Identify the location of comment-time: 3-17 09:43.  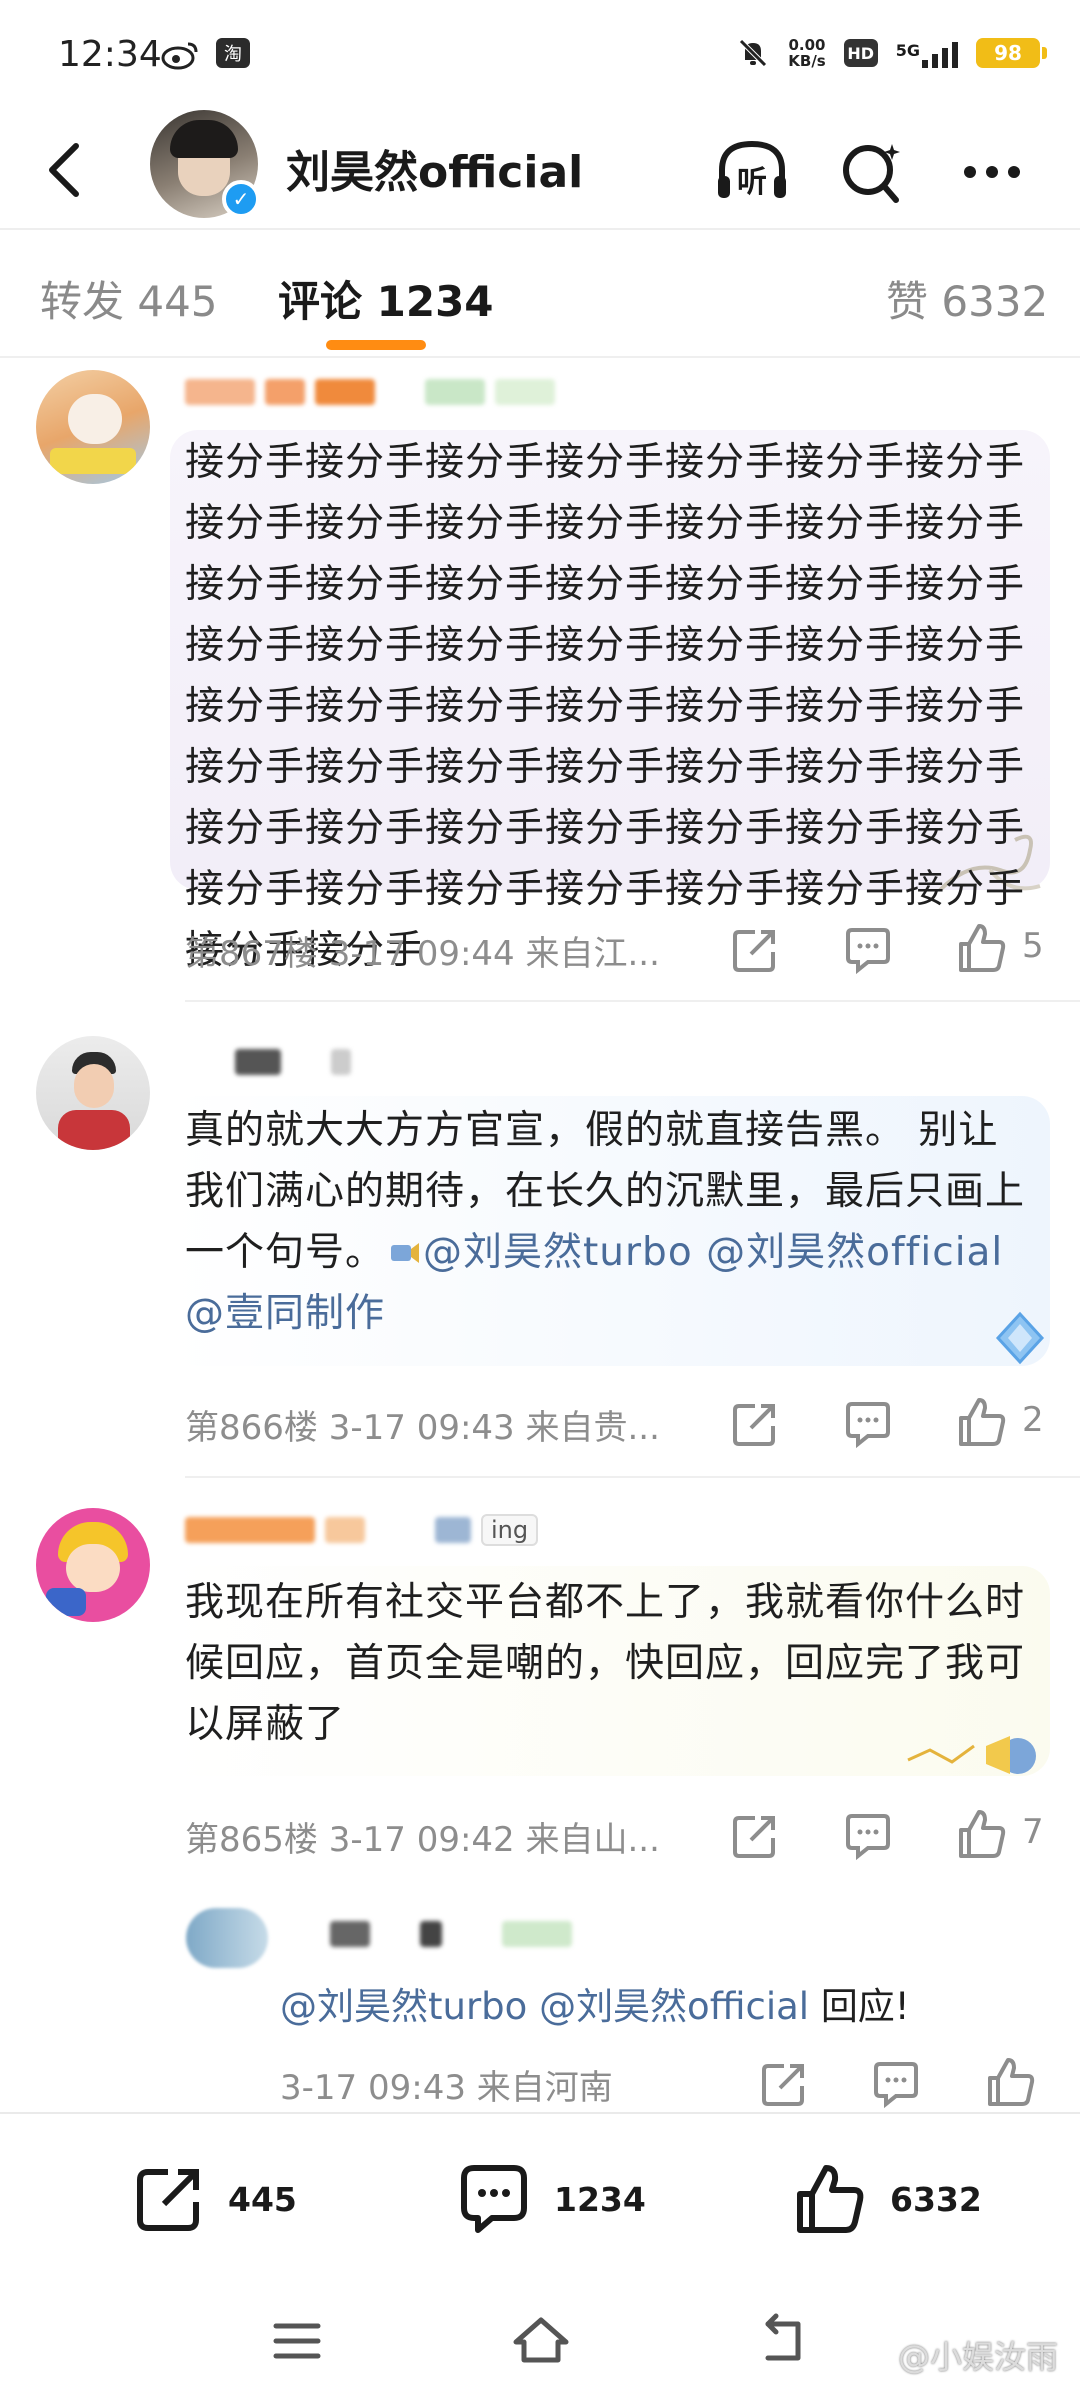
(421, 1428).